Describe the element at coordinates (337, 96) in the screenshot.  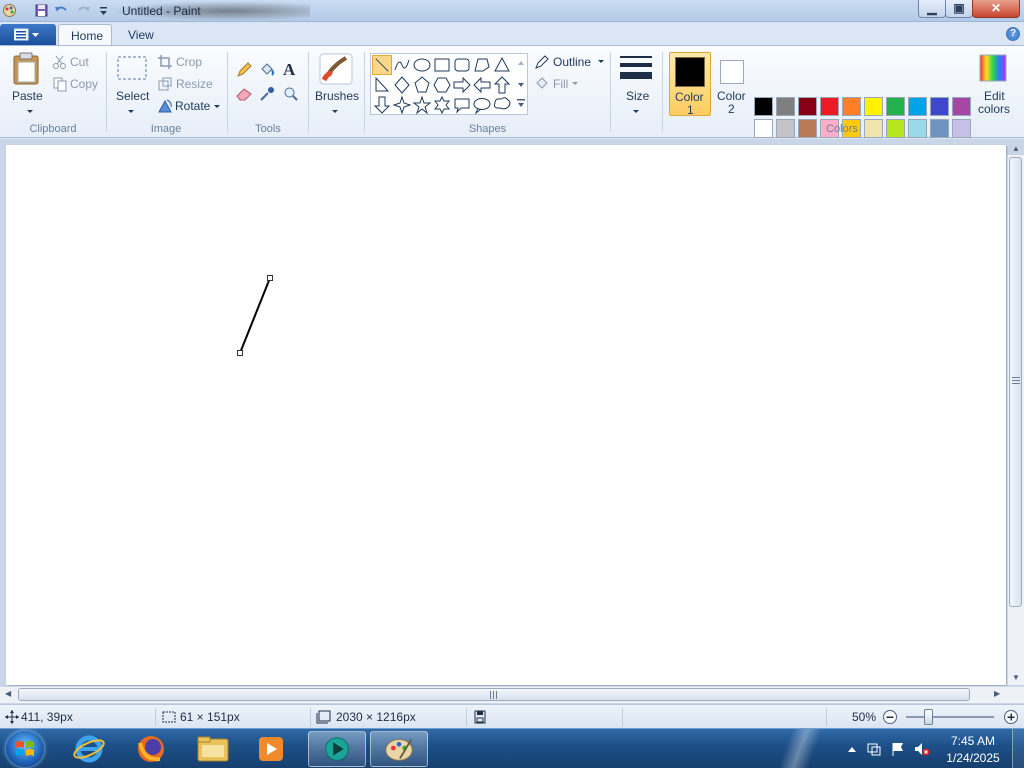
I see `brushes-button: Brushes` at that location.